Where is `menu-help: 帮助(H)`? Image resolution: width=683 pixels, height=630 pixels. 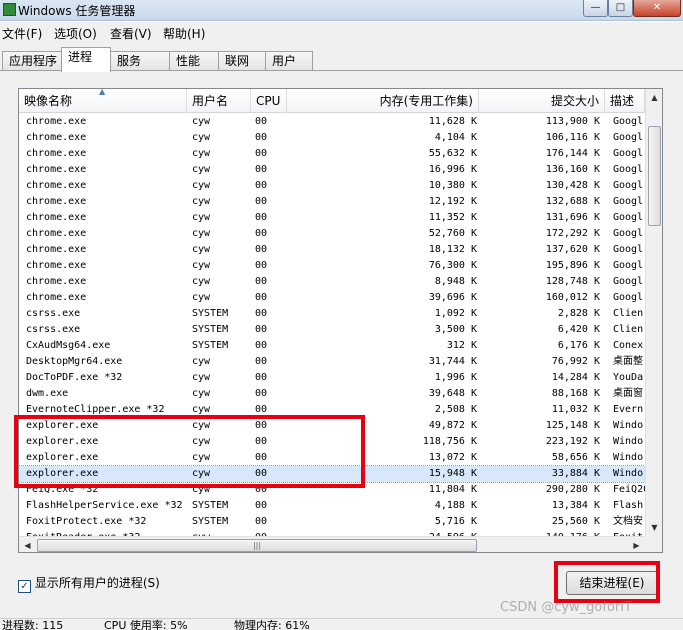
menu-help: 帮助(H) is located at coordinates (184, 33).